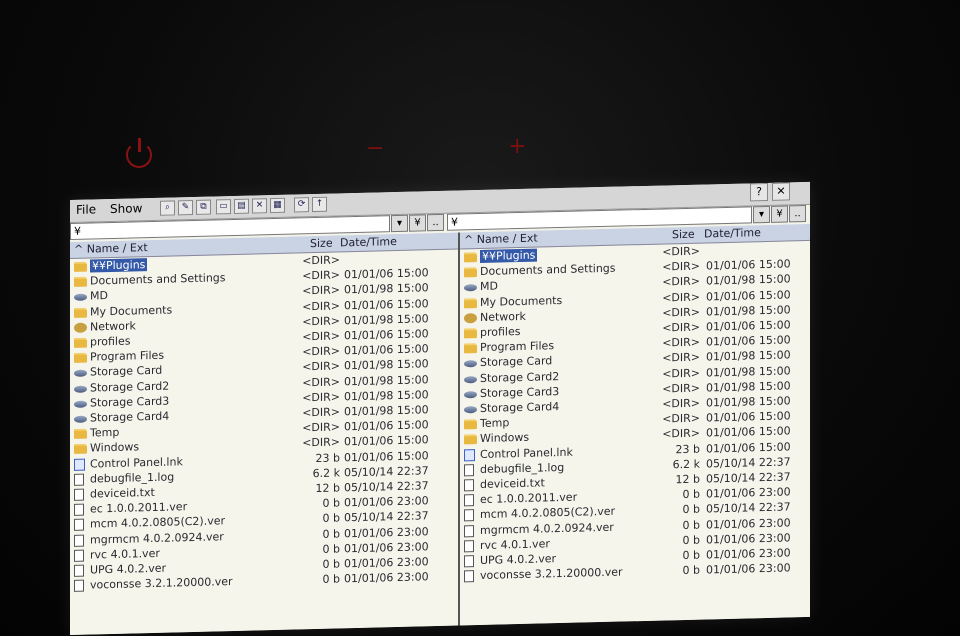  I want to click on find-icon: ⌕, so click(167, 208).